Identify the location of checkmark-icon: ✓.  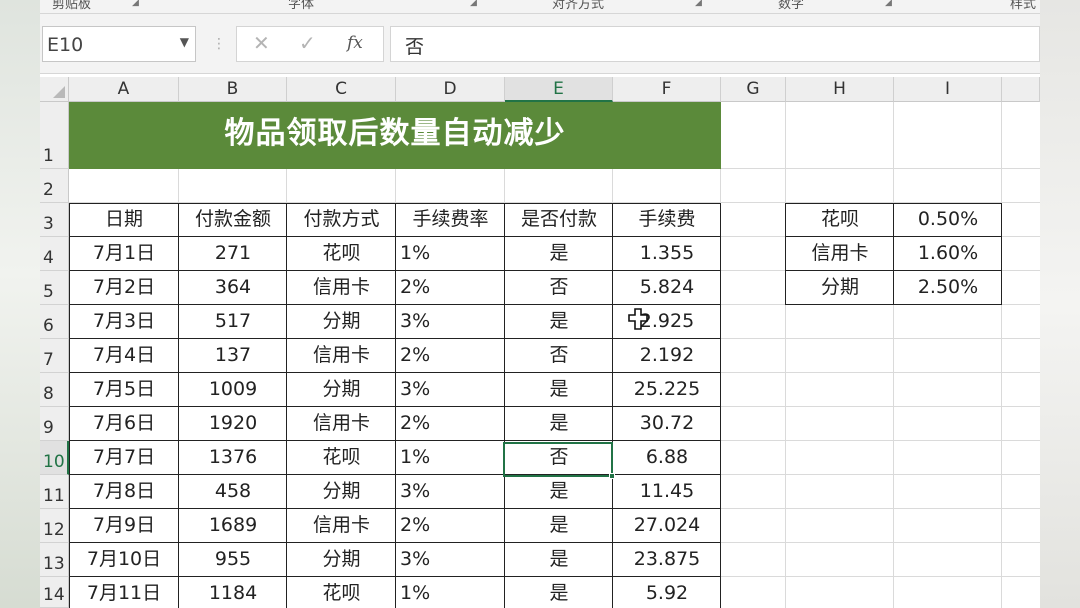
(307, 43).